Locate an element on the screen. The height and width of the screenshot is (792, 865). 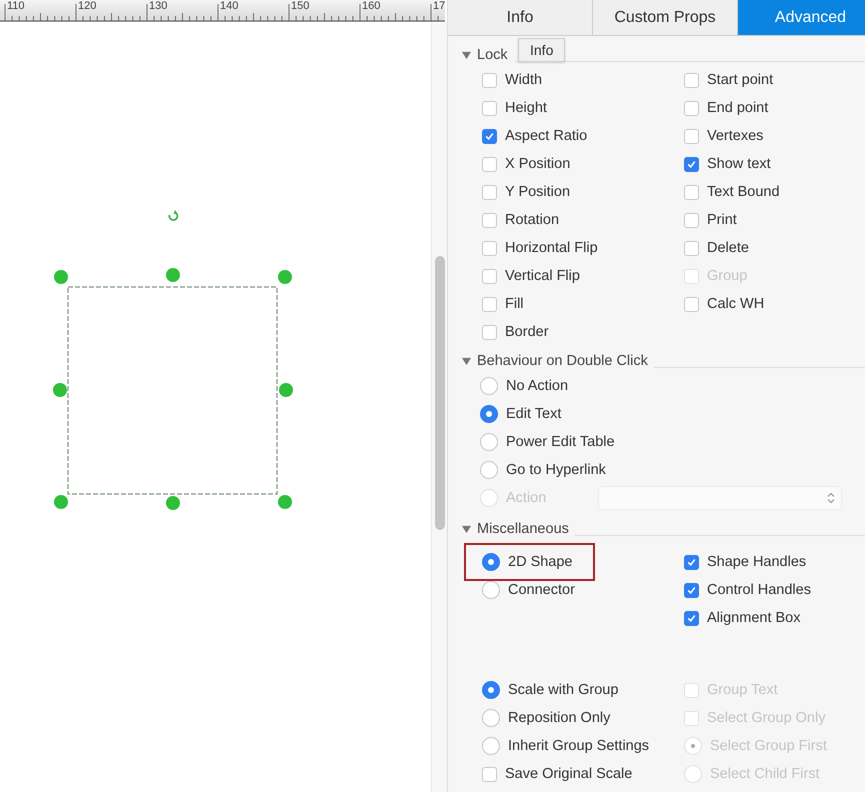
checkbox-label: Width is located at coordinates (523, 80).